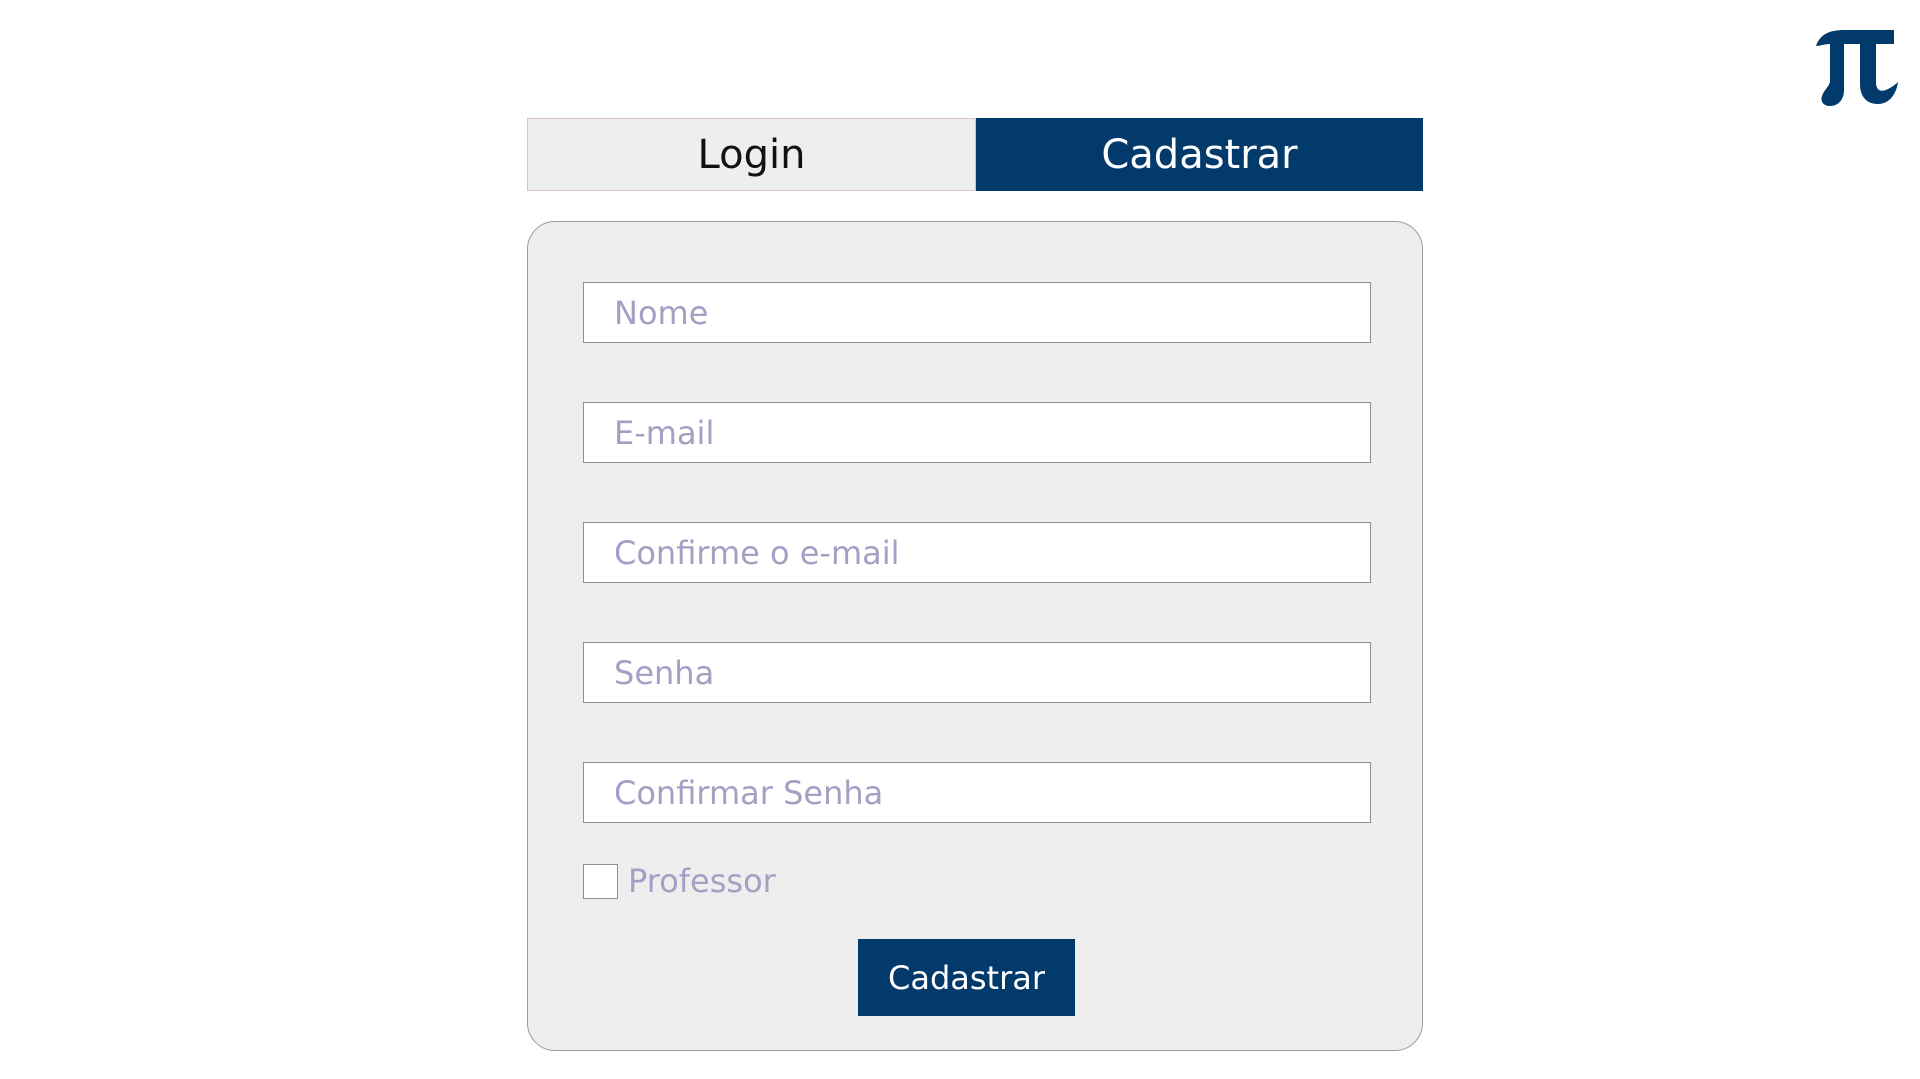 This screenshot has height=1079, width=1920. What do you see at coordinates (1855, 66) in the screenshot?
I see `pi-logo-icon` at bounding box center [1855, 66].